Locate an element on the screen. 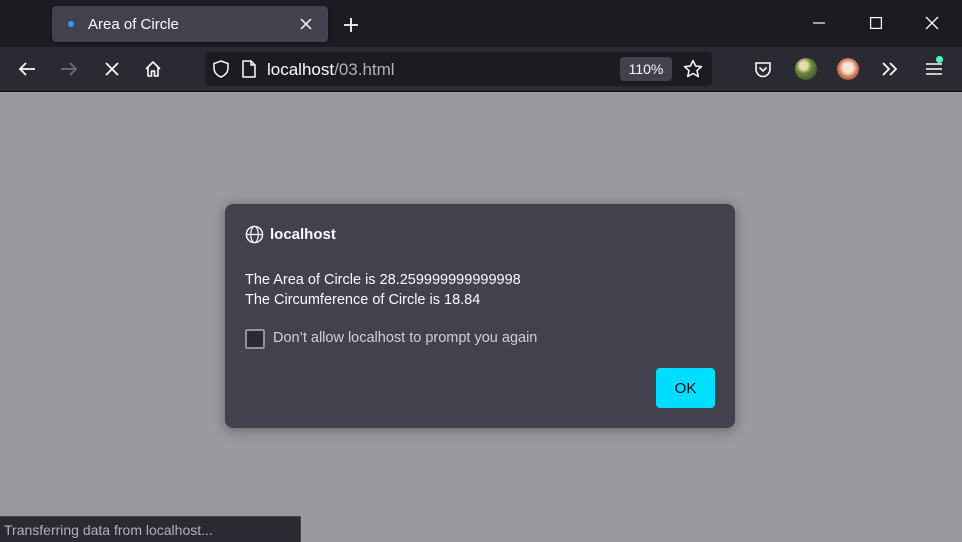 This screenshot has height=542, width=962. app-menu-button is located at coordinates (934, 69).